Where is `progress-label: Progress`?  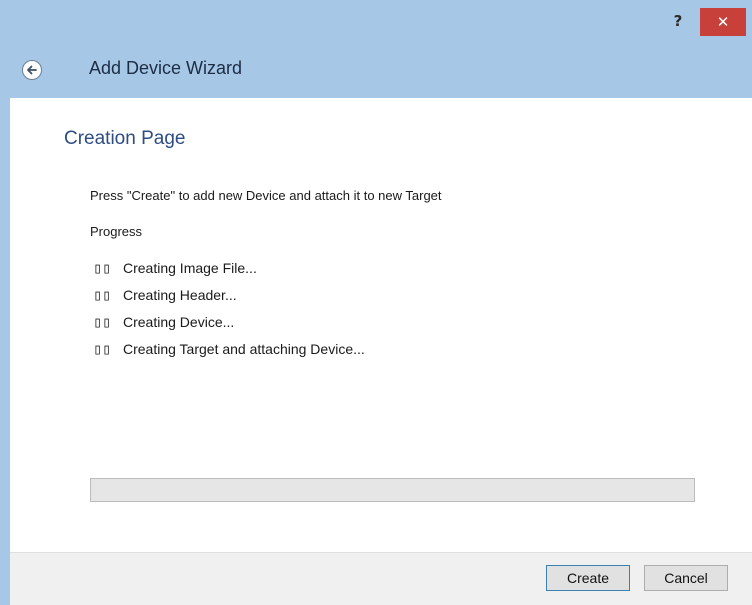
progress-label: Progress is located at coordinates (116, 231).